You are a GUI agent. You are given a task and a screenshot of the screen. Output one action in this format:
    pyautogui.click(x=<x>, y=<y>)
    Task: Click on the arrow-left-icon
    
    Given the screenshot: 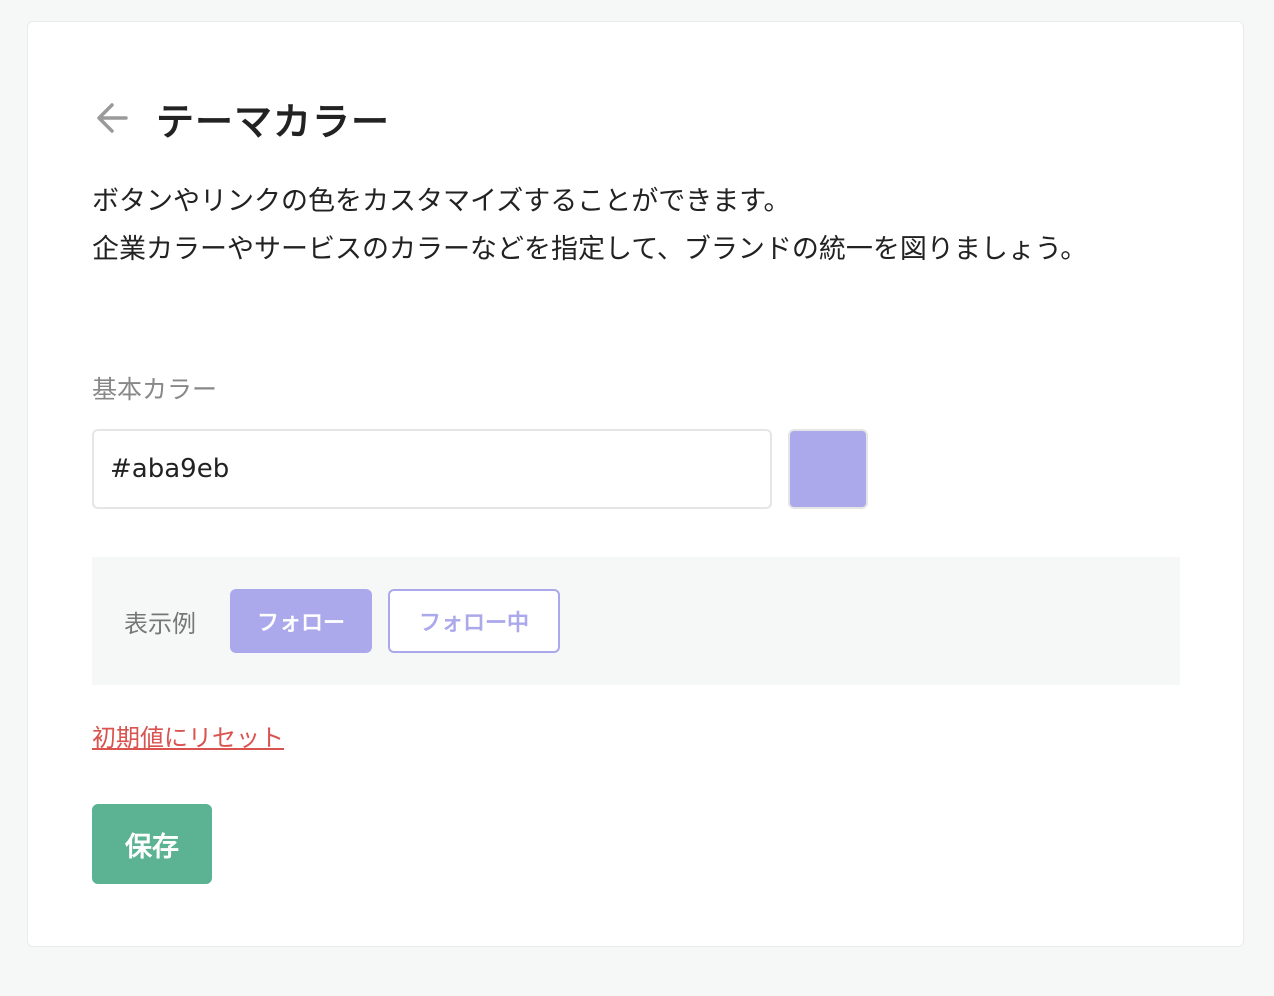 What is the action you would take?
    pyautogui.click(x=112, y=118)
    